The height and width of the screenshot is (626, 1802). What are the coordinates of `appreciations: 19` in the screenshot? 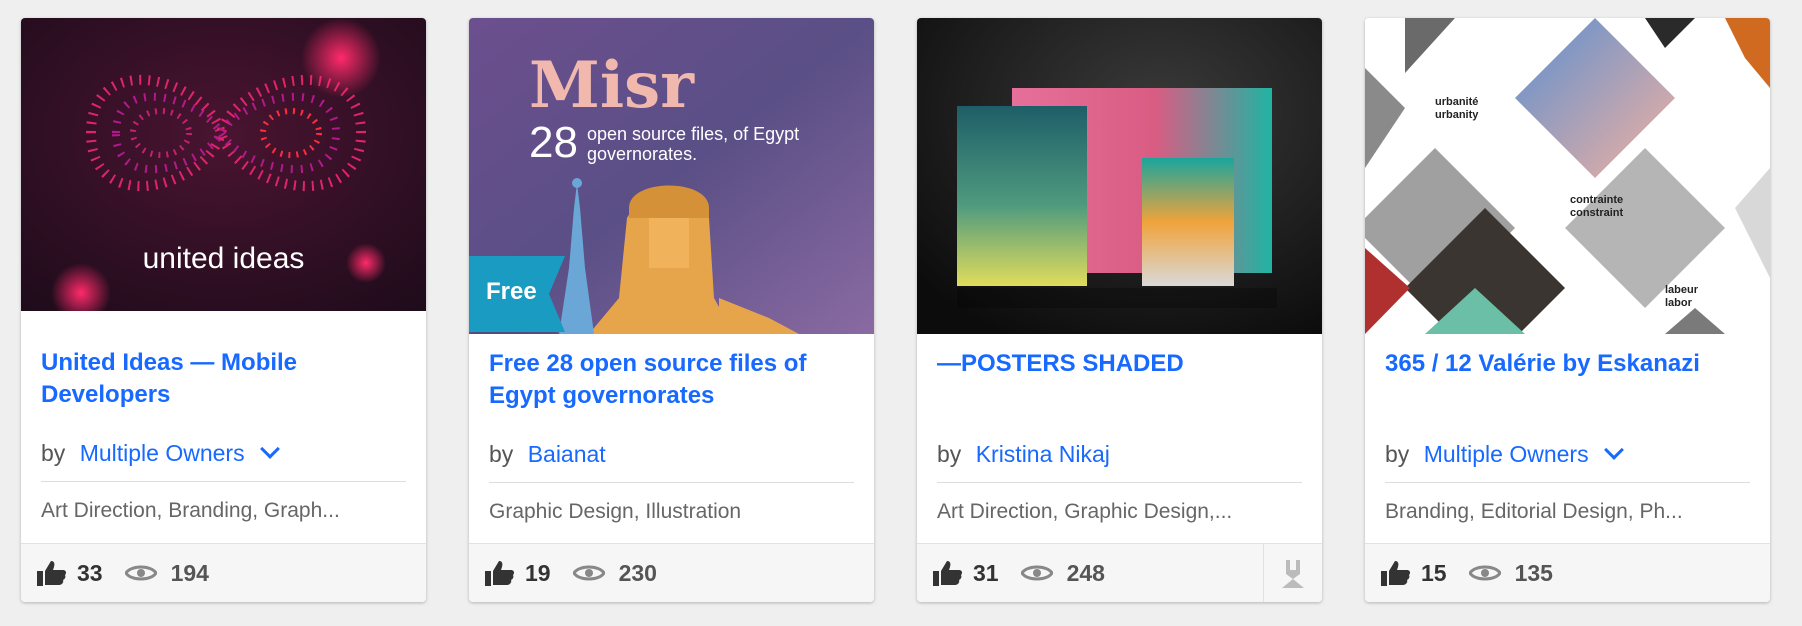 It's located at (518, 573).